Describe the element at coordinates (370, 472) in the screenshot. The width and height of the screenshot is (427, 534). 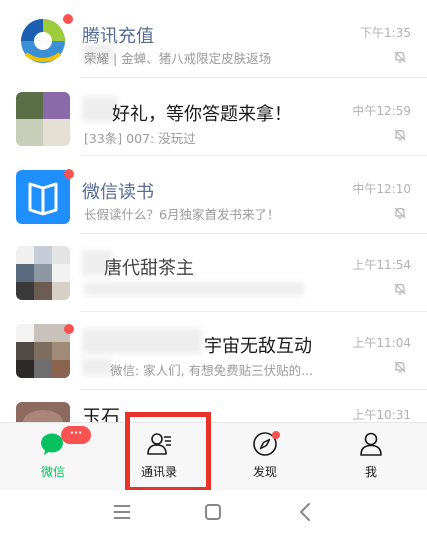
I see `tab-label: 我` at that location.